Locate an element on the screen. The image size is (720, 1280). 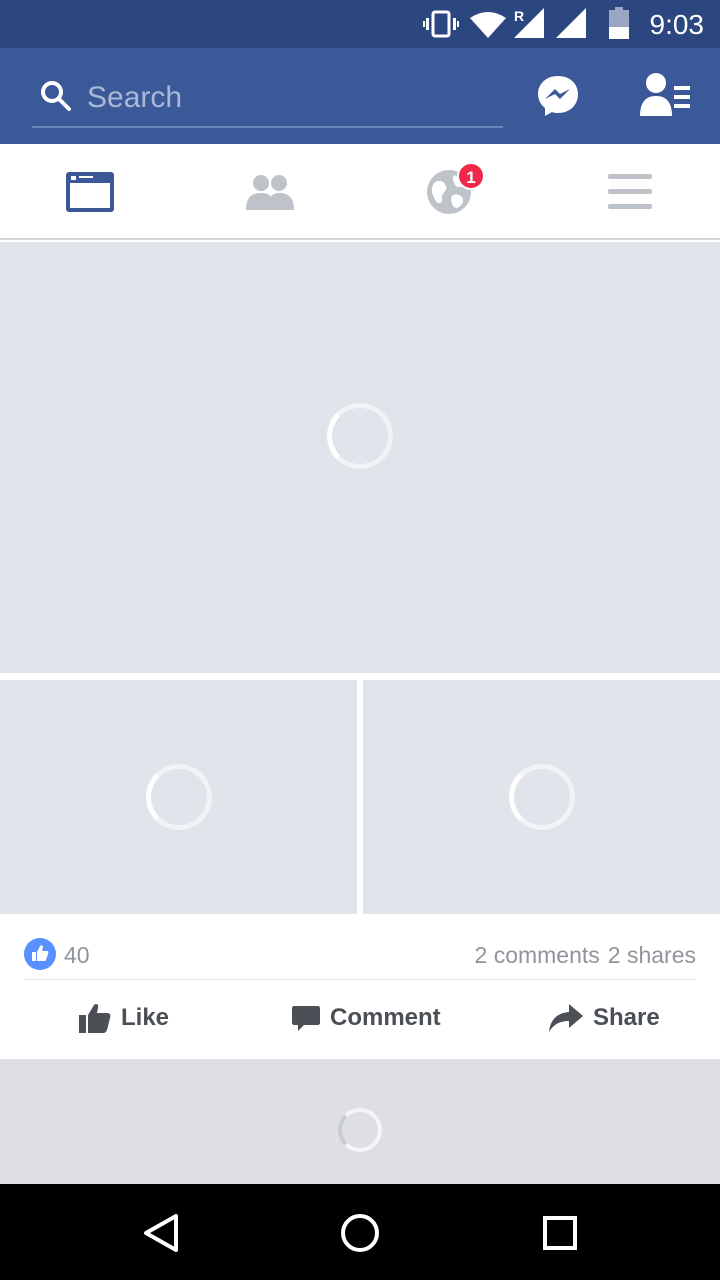
clock: 9:03 is located at coordinates (677, 24).